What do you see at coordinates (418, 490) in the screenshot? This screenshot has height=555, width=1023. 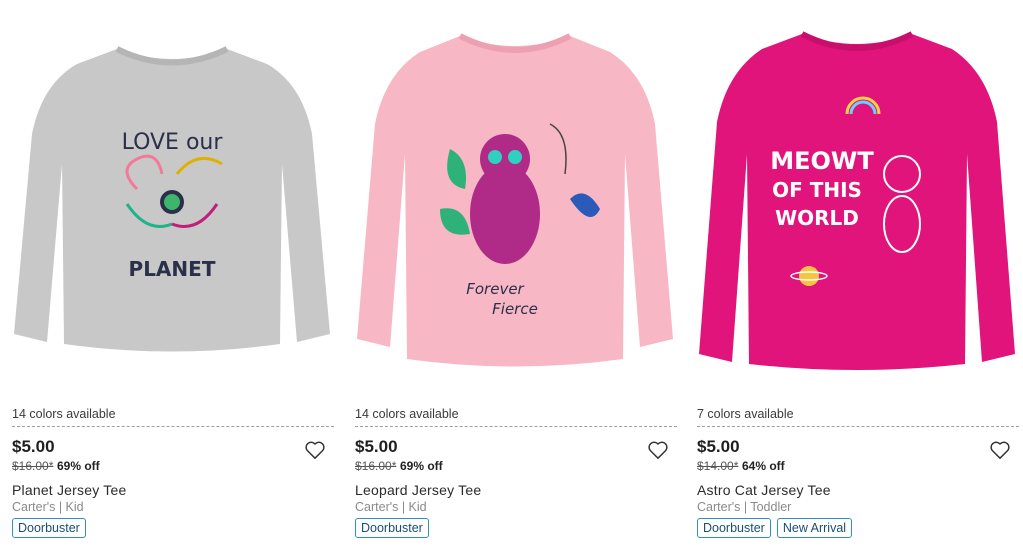 I see `product-name: Leopard Jersey Tee` at bounding box center [418, 490].